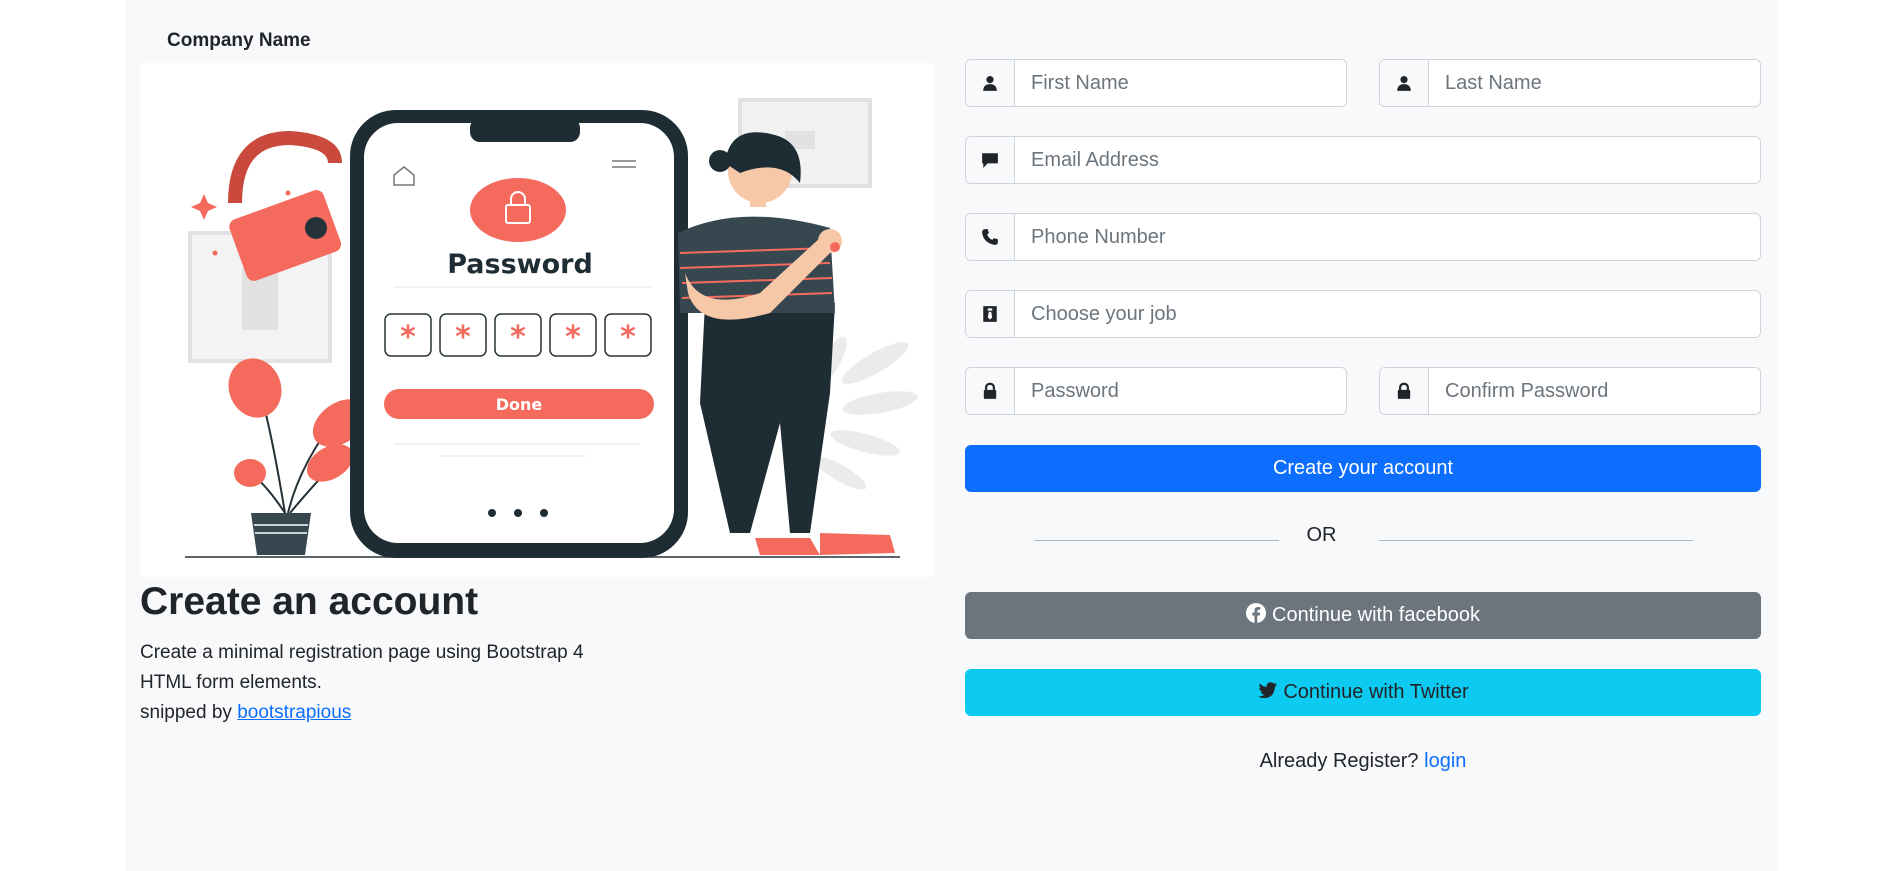  Describe the element at coordinates (518, 210) in the screenshot. I see `lock-badge` at that location.